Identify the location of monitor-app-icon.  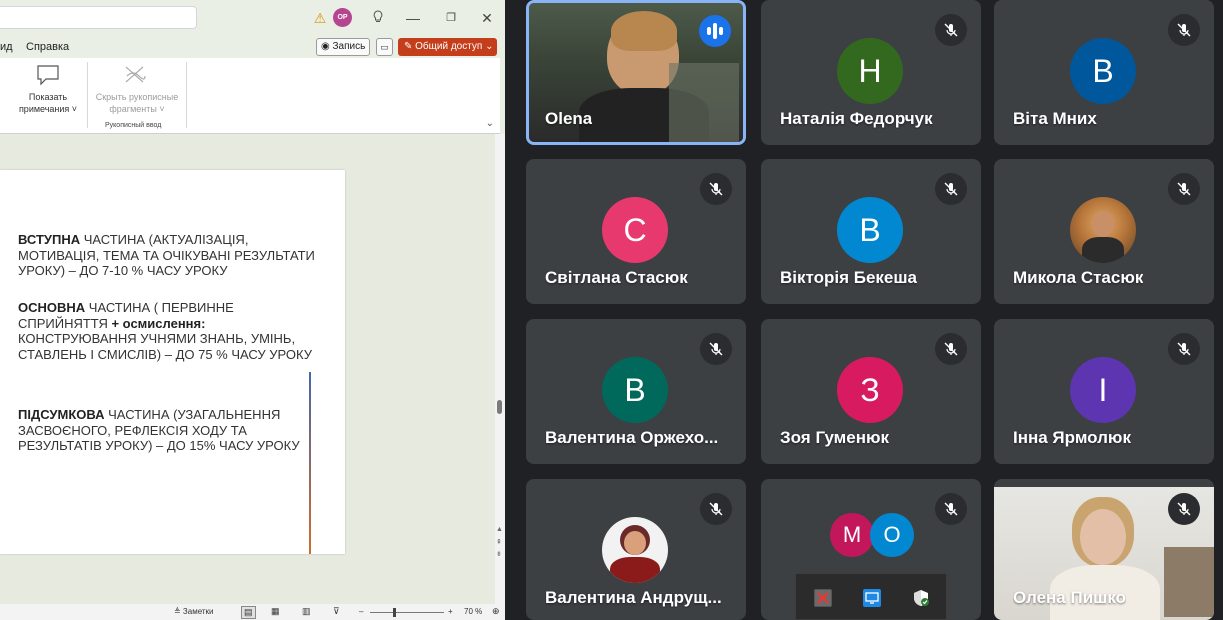
(872, 598).